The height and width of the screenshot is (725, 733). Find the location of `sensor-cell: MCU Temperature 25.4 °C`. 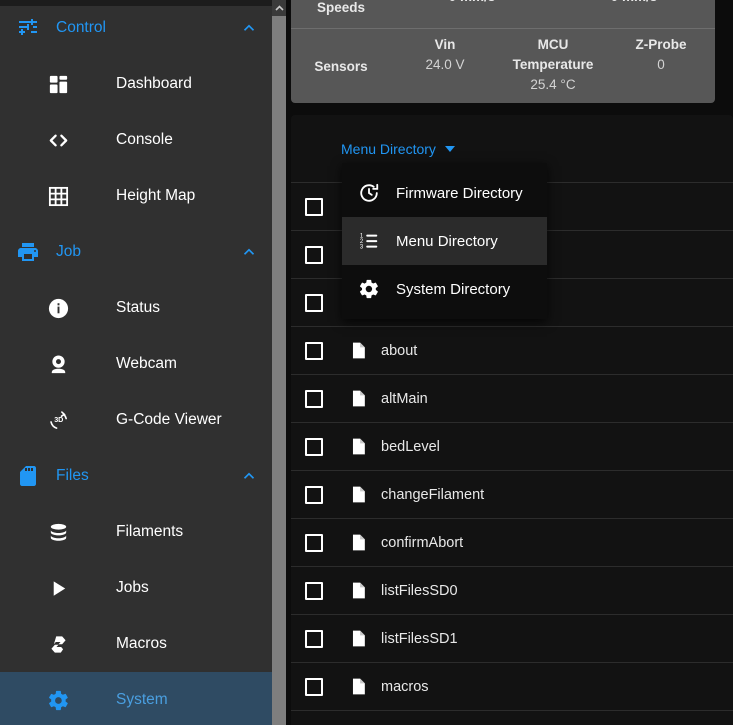

sensor-cell: MCU Temperature 25.4 °C is located at coordinates (553, 66).